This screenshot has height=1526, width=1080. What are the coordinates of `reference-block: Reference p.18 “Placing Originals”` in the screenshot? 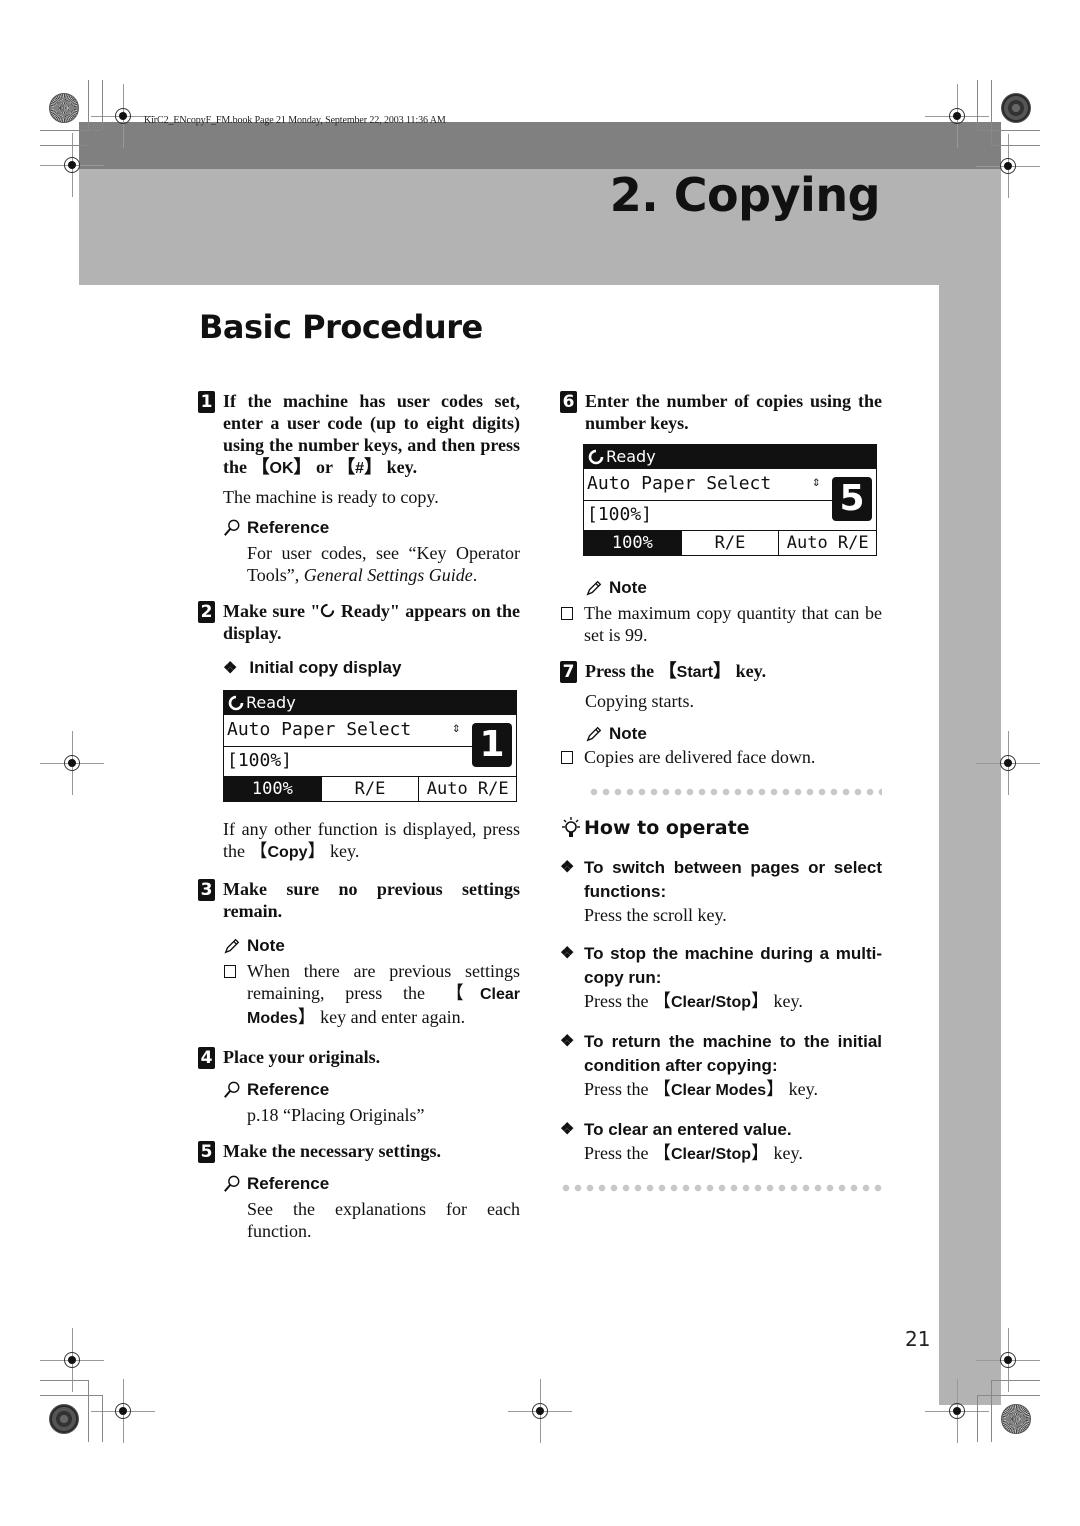 It's located at (359, 1103).